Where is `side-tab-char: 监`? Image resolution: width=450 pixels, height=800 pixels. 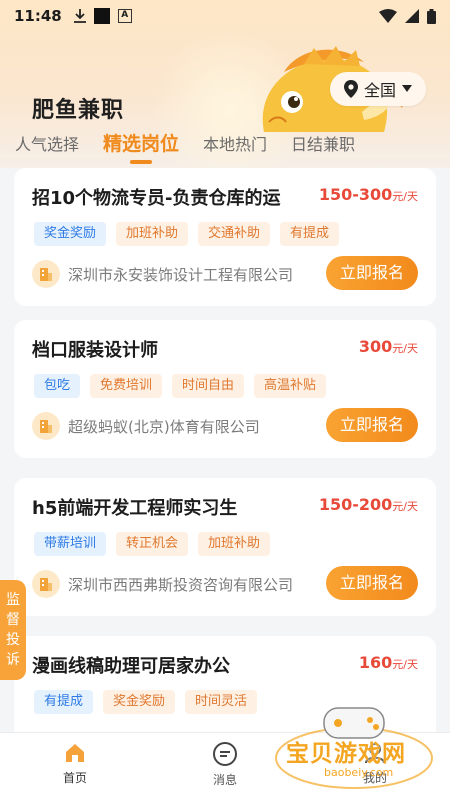
side-tab-char: 监 is located at coordinates (13, 600).